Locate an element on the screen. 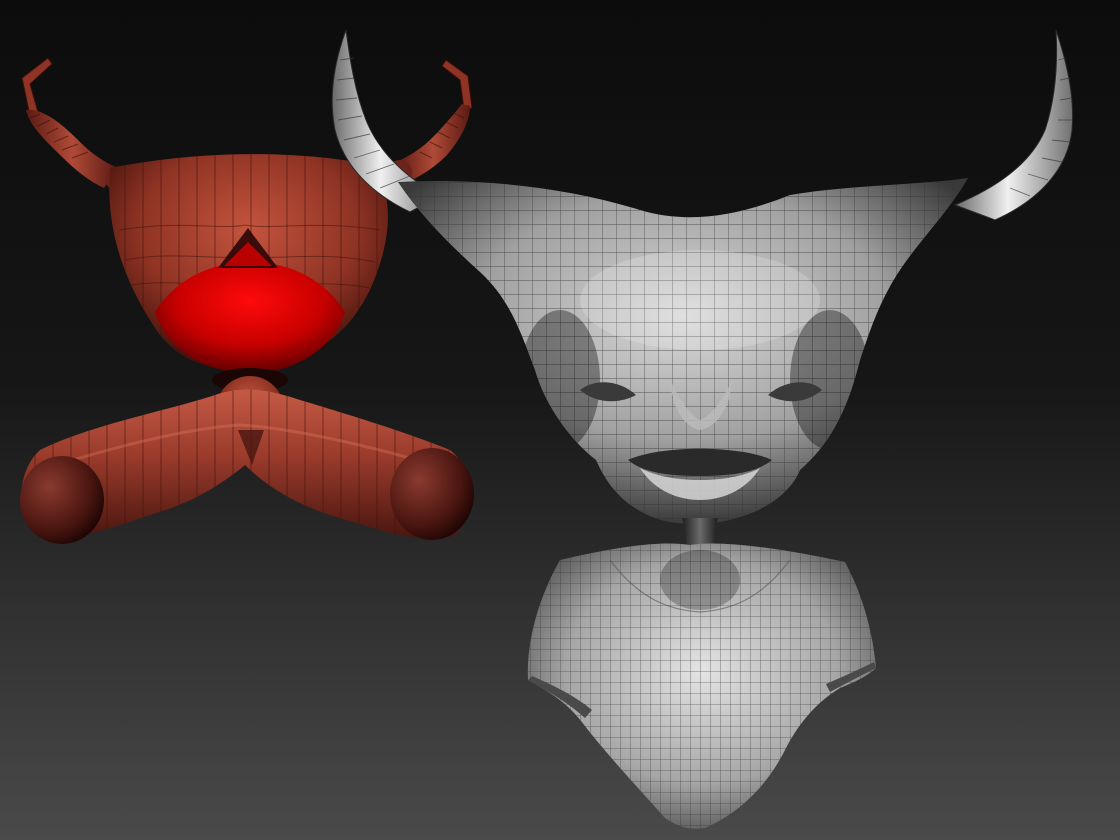  armature-right-foot is located at coordinates (432, 494).